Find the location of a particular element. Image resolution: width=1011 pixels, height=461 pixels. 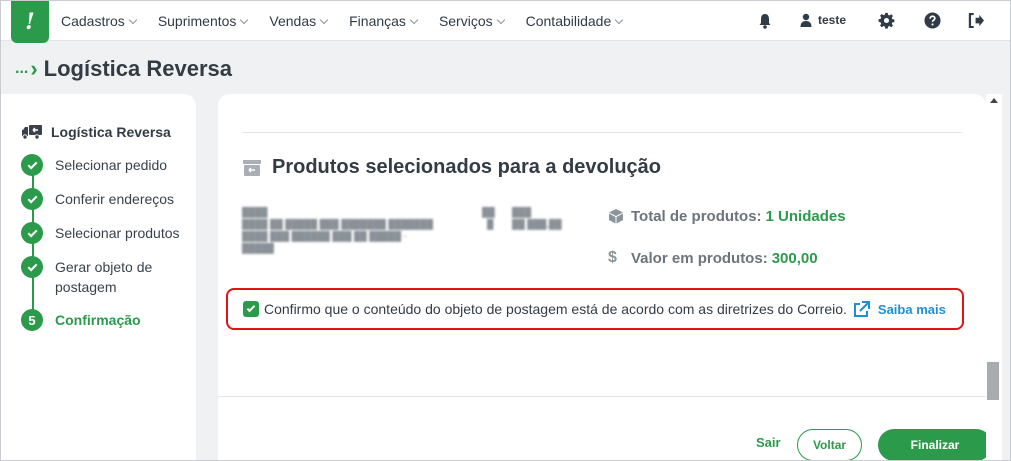

valor-value: 300,00 is located at coordinates (794, 258).